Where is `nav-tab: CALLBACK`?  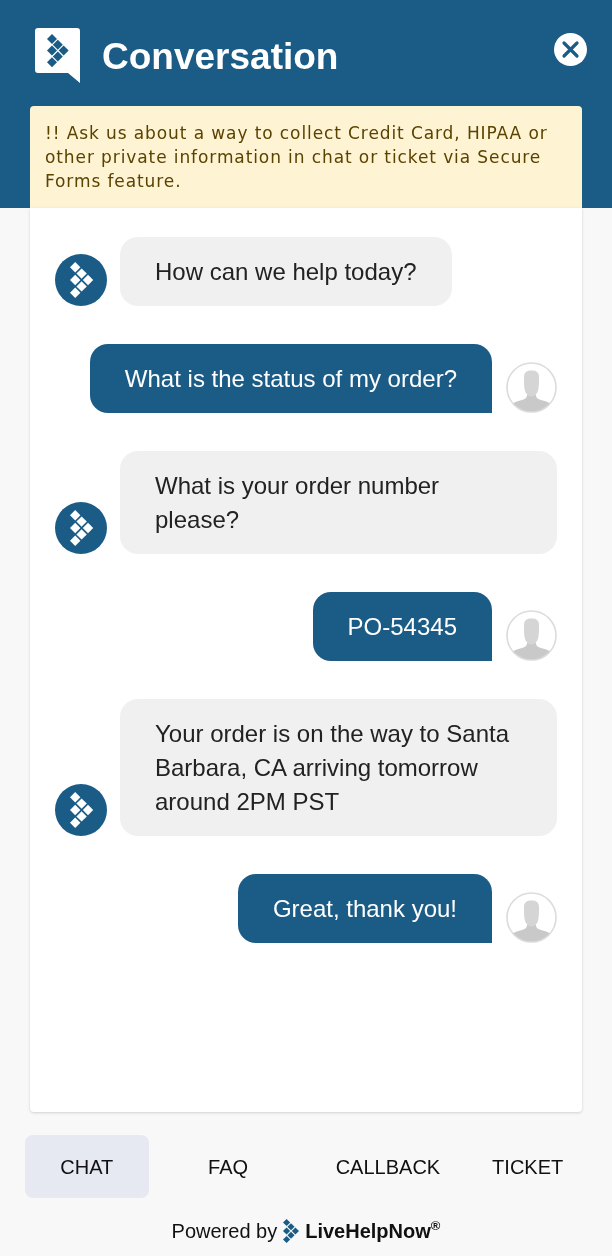 nav-tab: CALLBACK is located at coordinates (388, 1166).